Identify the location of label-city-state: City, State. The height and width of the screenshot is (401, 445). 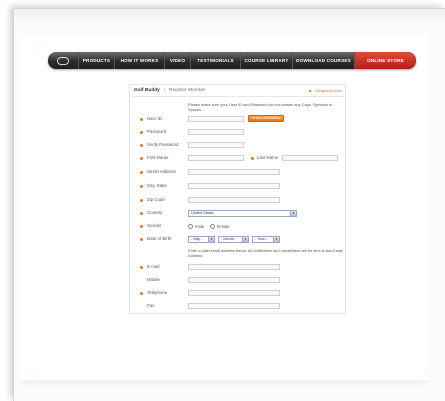
(157, 185).